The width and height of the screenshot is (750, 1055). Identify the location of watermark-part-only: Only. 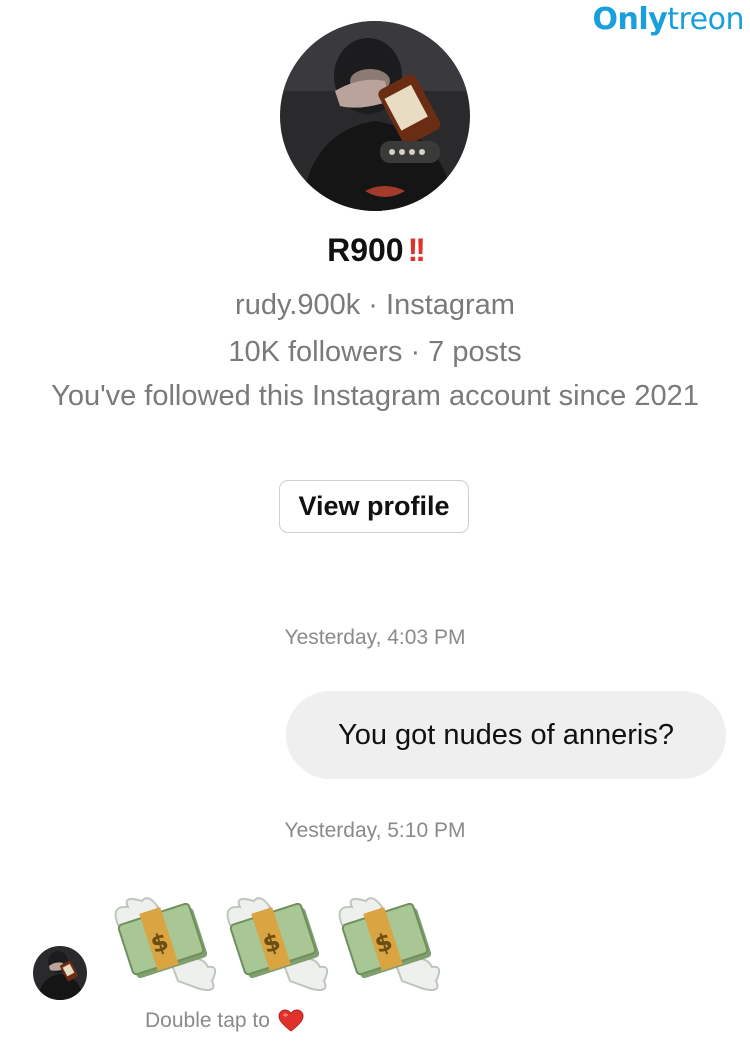
(630, 19).